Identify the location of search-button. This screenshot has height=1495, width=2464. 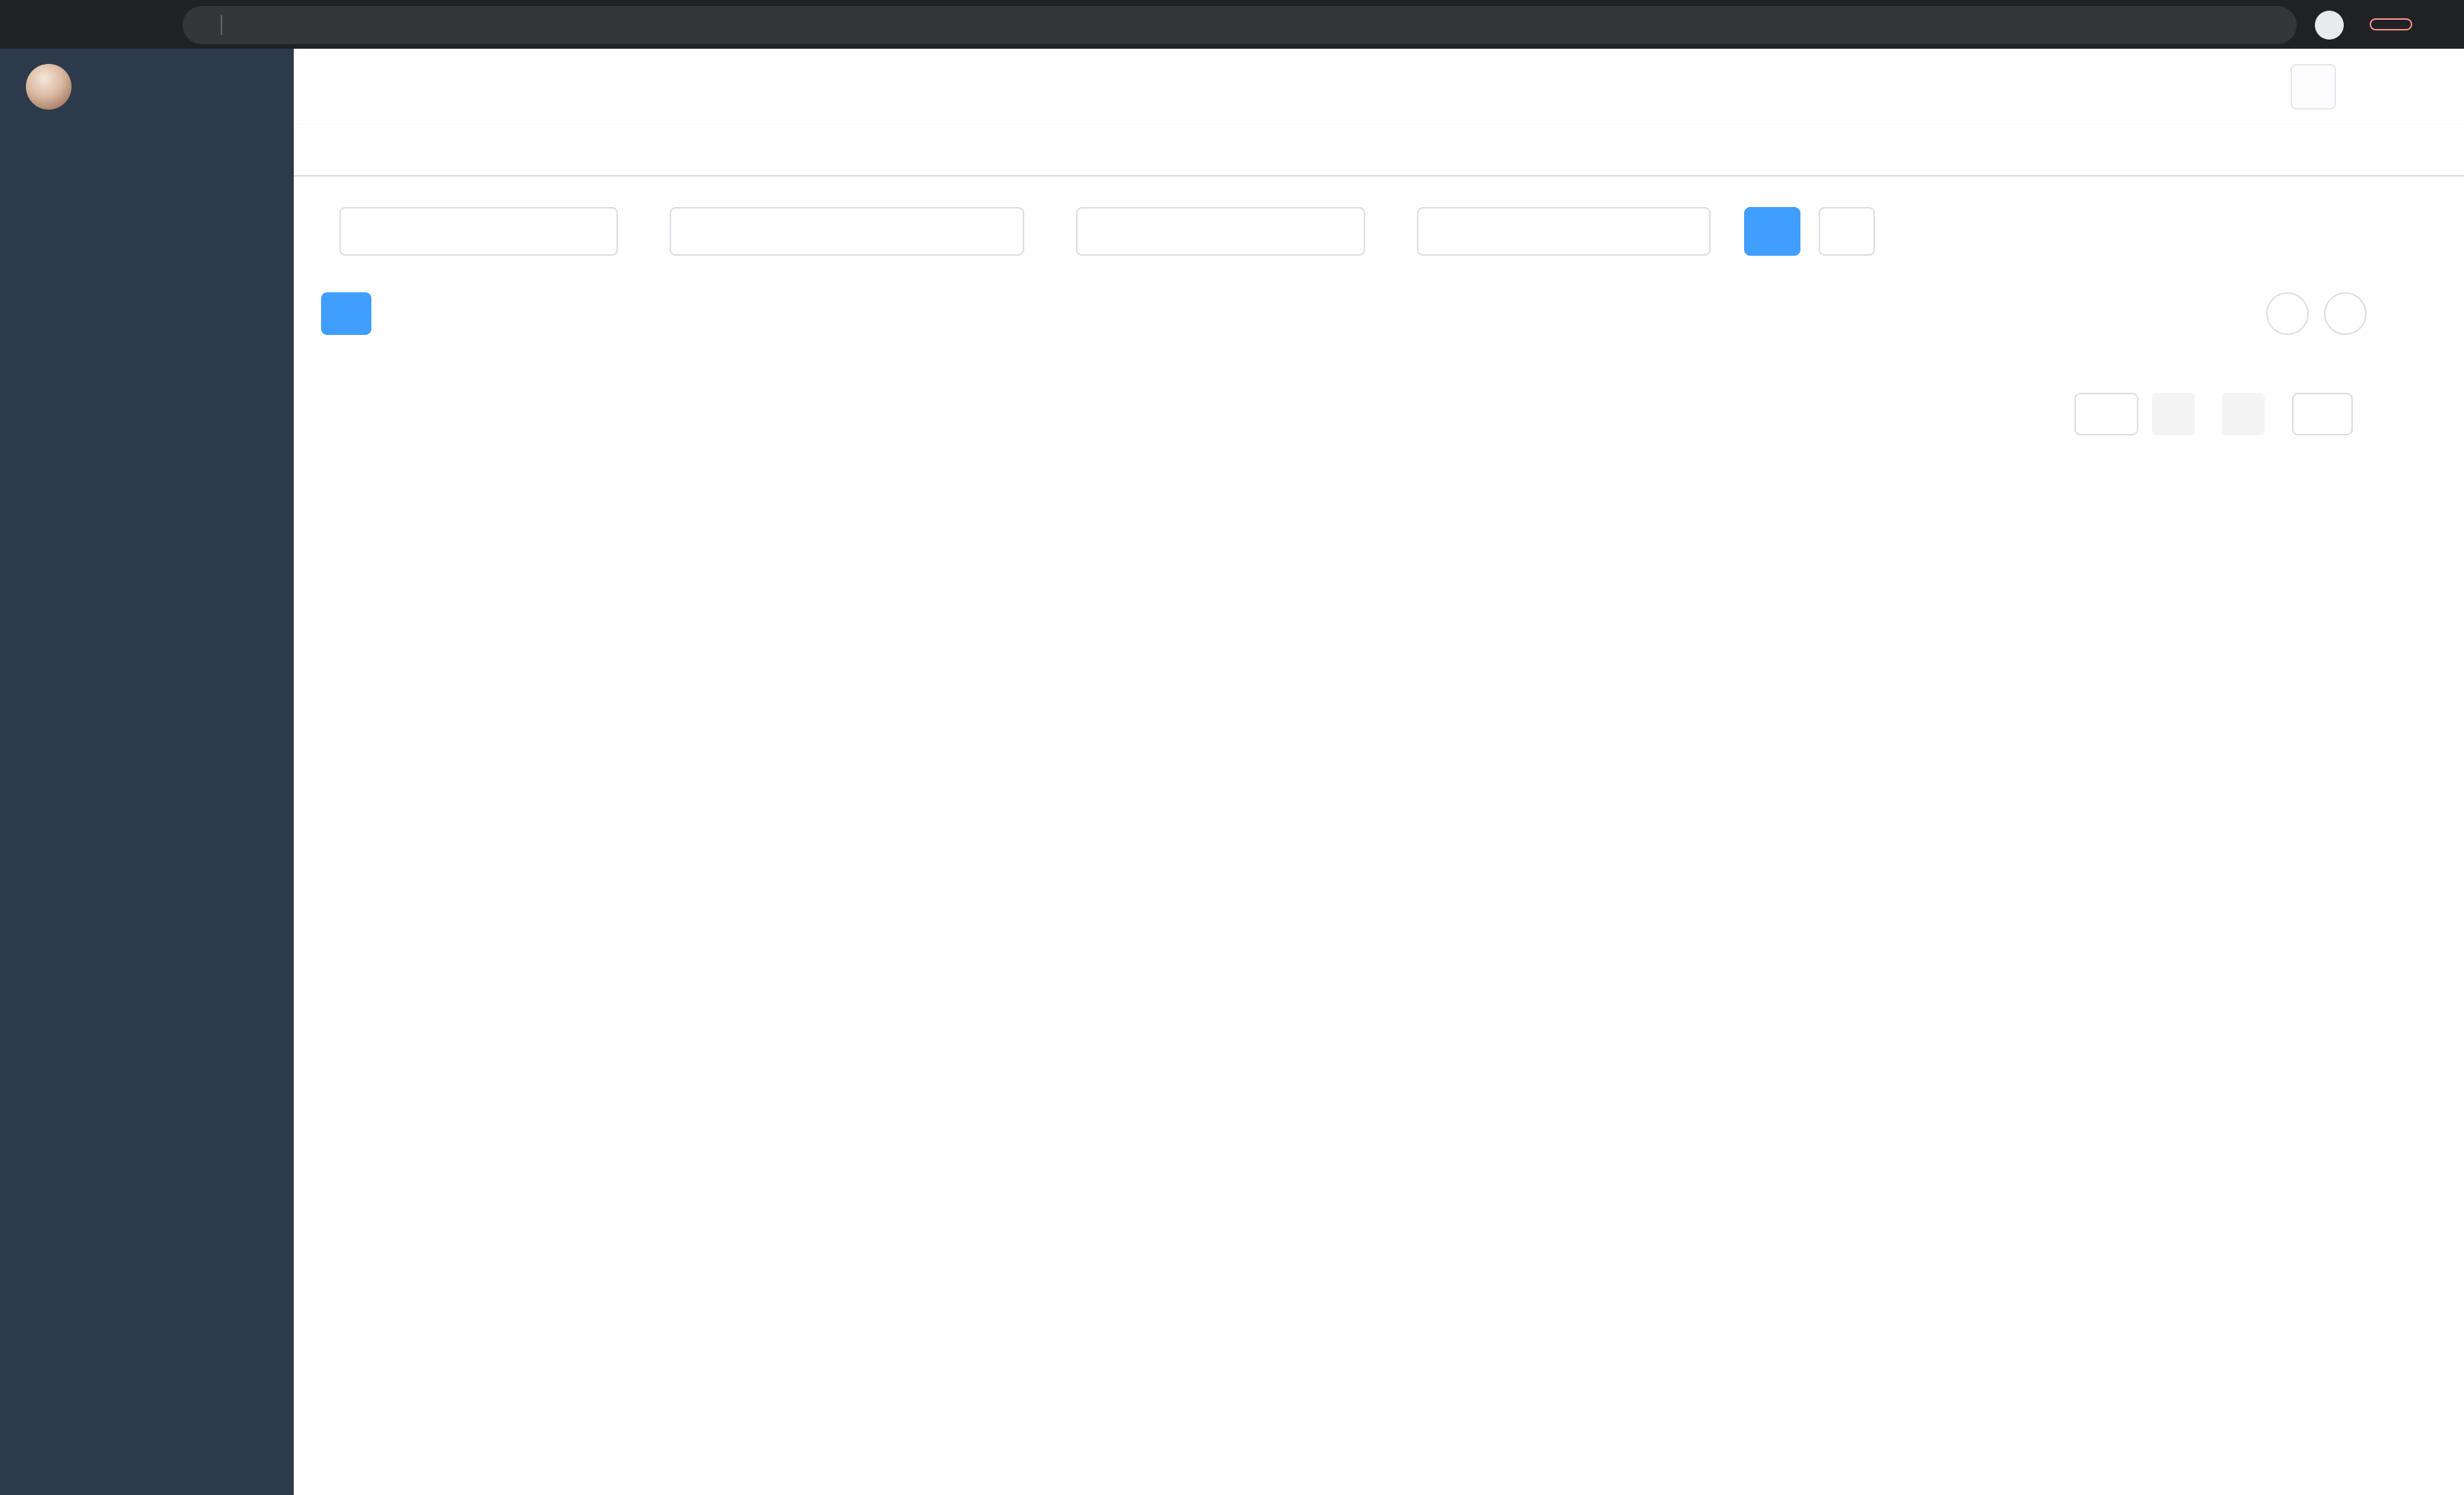
(1772, 231).